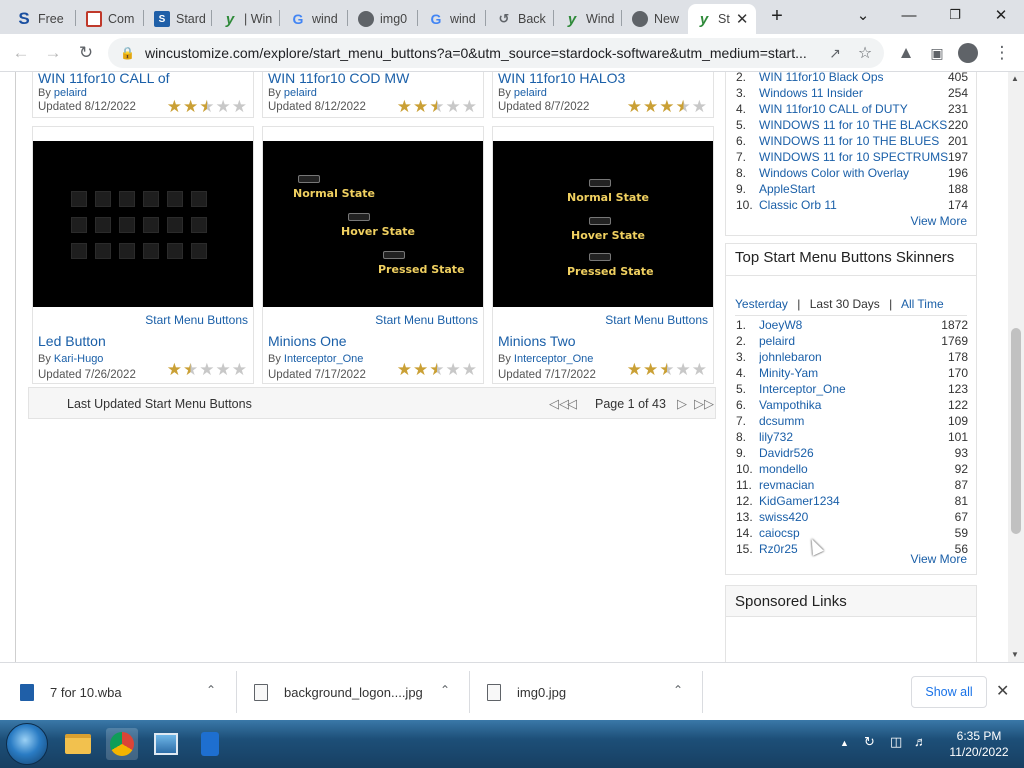 This screenshot has height=768, width=1024. I want to click on restore-button: ❐, so click(955, 15).